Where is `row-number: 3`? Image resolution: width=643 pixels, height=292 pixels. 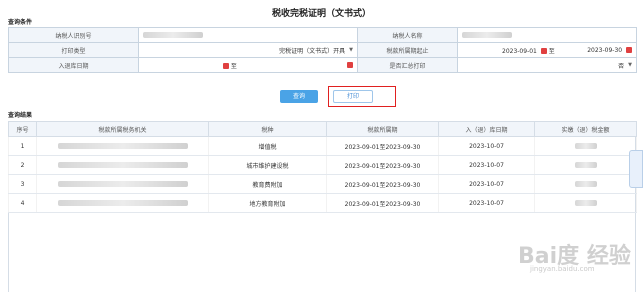 row-number: 3 is located at coordinates (22, 184).